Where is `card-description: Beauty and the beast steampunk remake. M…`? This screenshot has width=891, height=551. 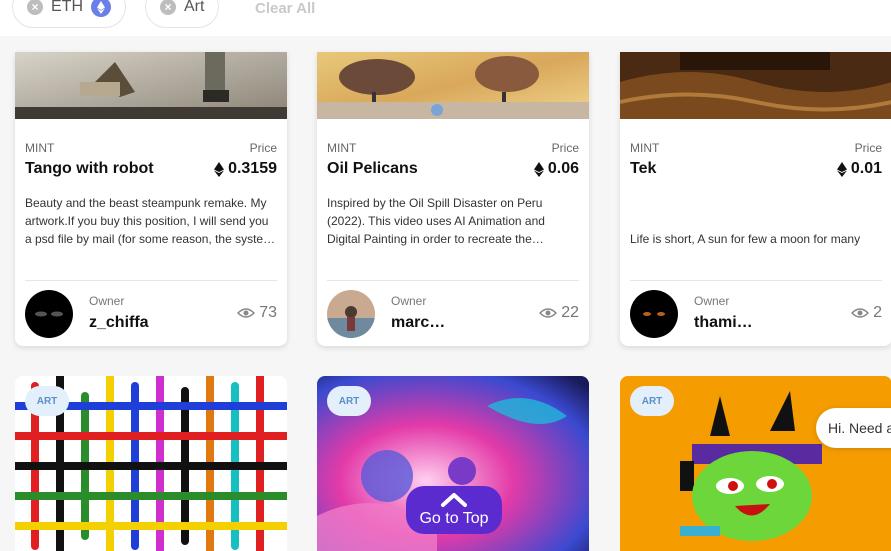
card-description: Beauty and the beast steampunk remake. M… is located at coordinates (150, 221).